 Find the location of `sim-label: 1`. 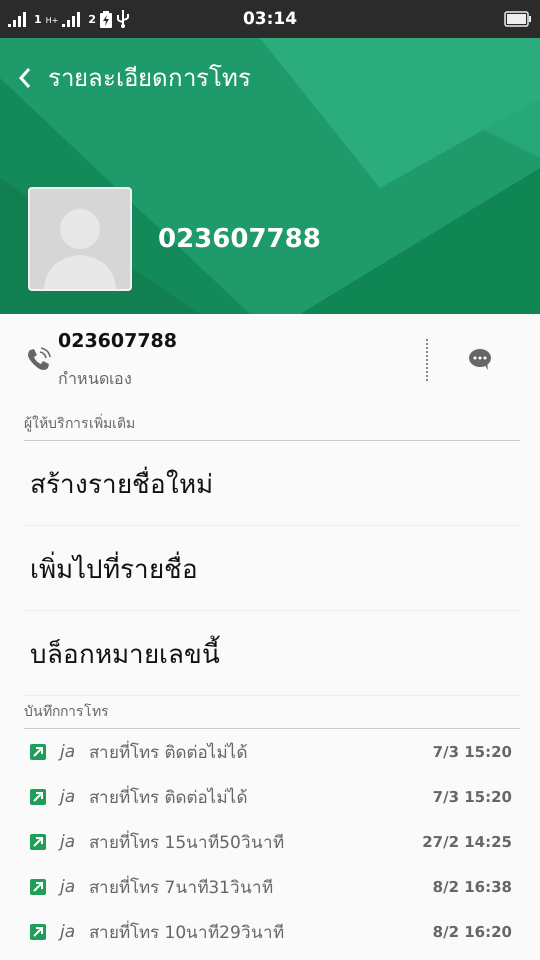

sim-label: 1 is located at coordinates (38, 19).